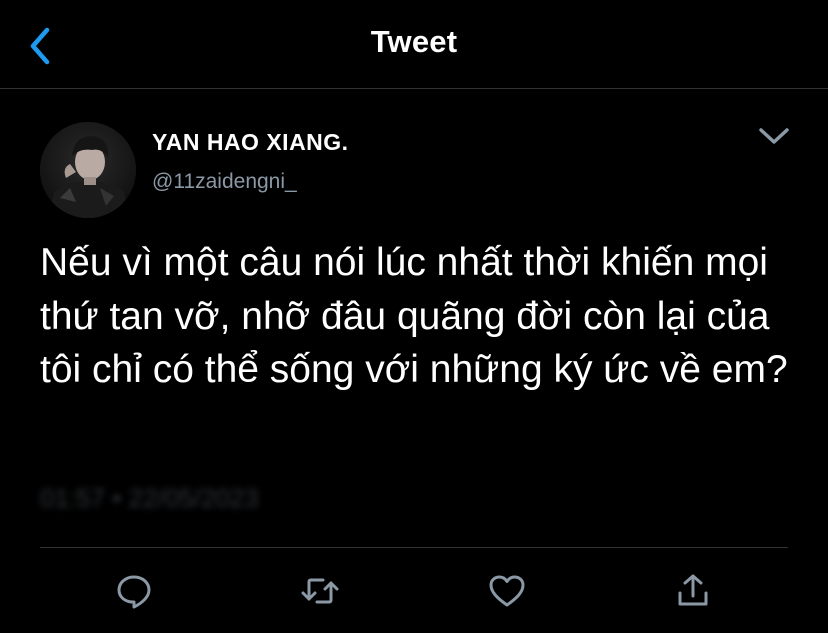  I want to click on share-button, so click(693, 591).